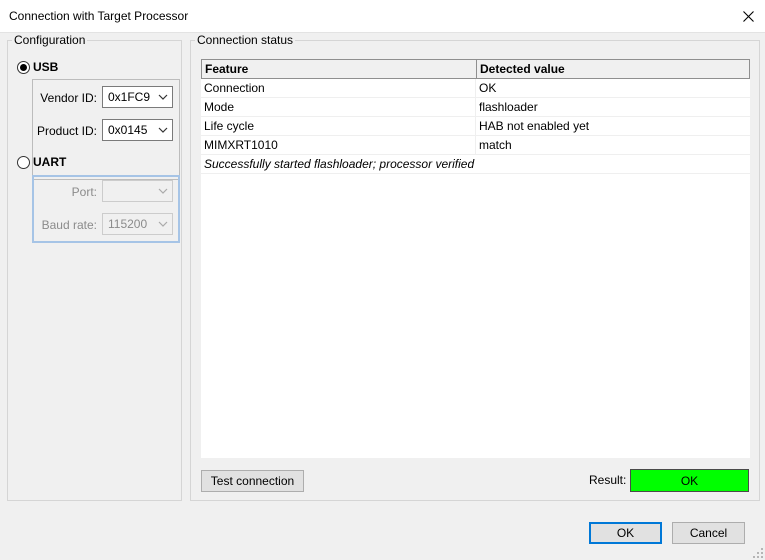  Describe the element at coordinates (612, 126) in the screenshot. I see `value-cell: HAB not enabled yet` at that location.